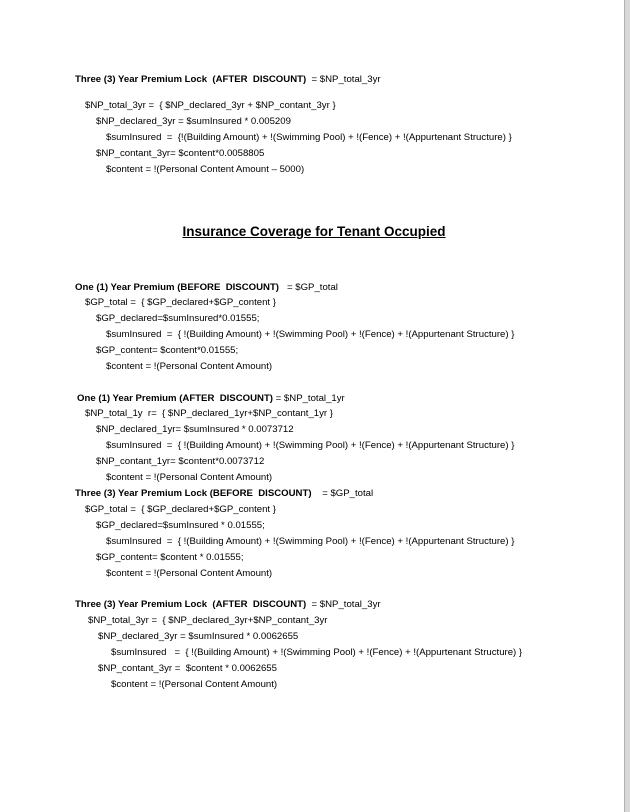  I want to click on section4-line-5: $content = !(Personal Content Amount), so click(189, 573).